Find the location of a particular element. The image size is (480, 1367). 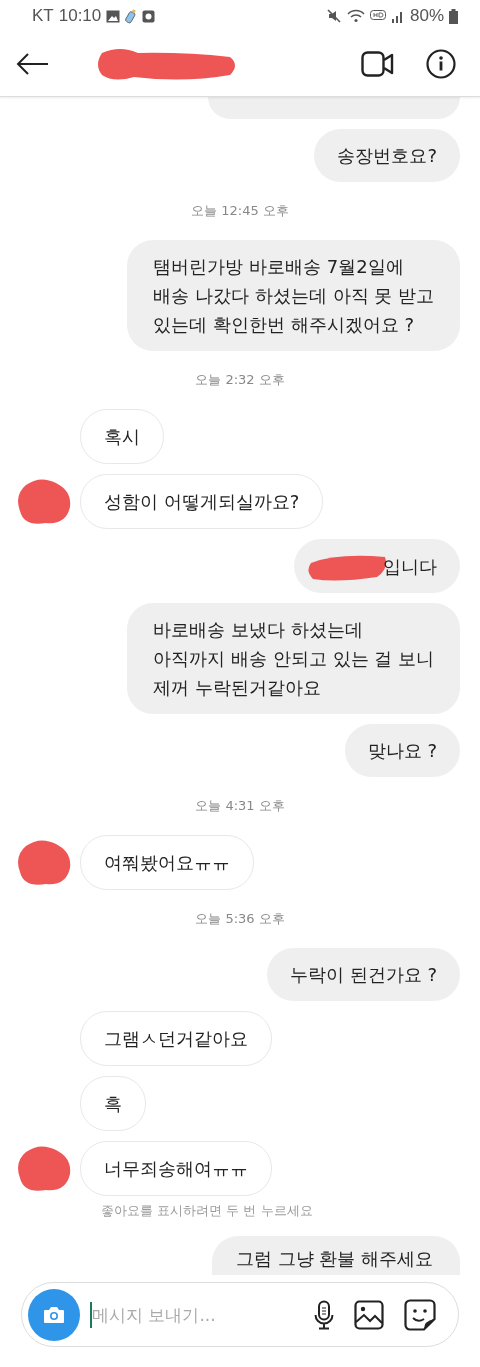

image-icon is located at coordinates (369, 1314).